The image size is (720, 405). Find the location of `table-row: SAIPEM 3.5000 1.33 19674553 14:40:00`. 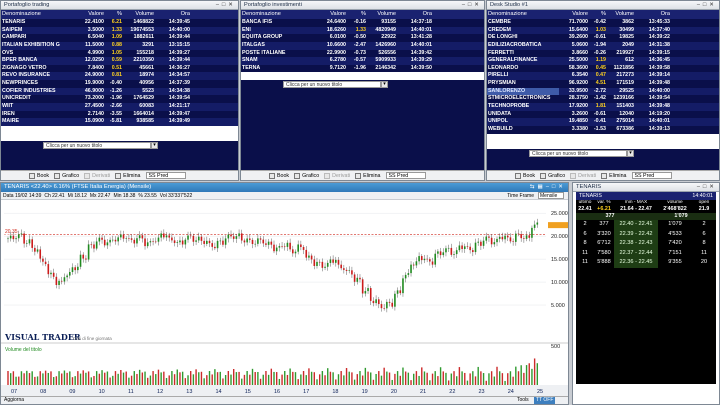

table-row: SAIPEM 3.5000 1.33 19674553 14:40:00 is located at coordinates (119, 30).